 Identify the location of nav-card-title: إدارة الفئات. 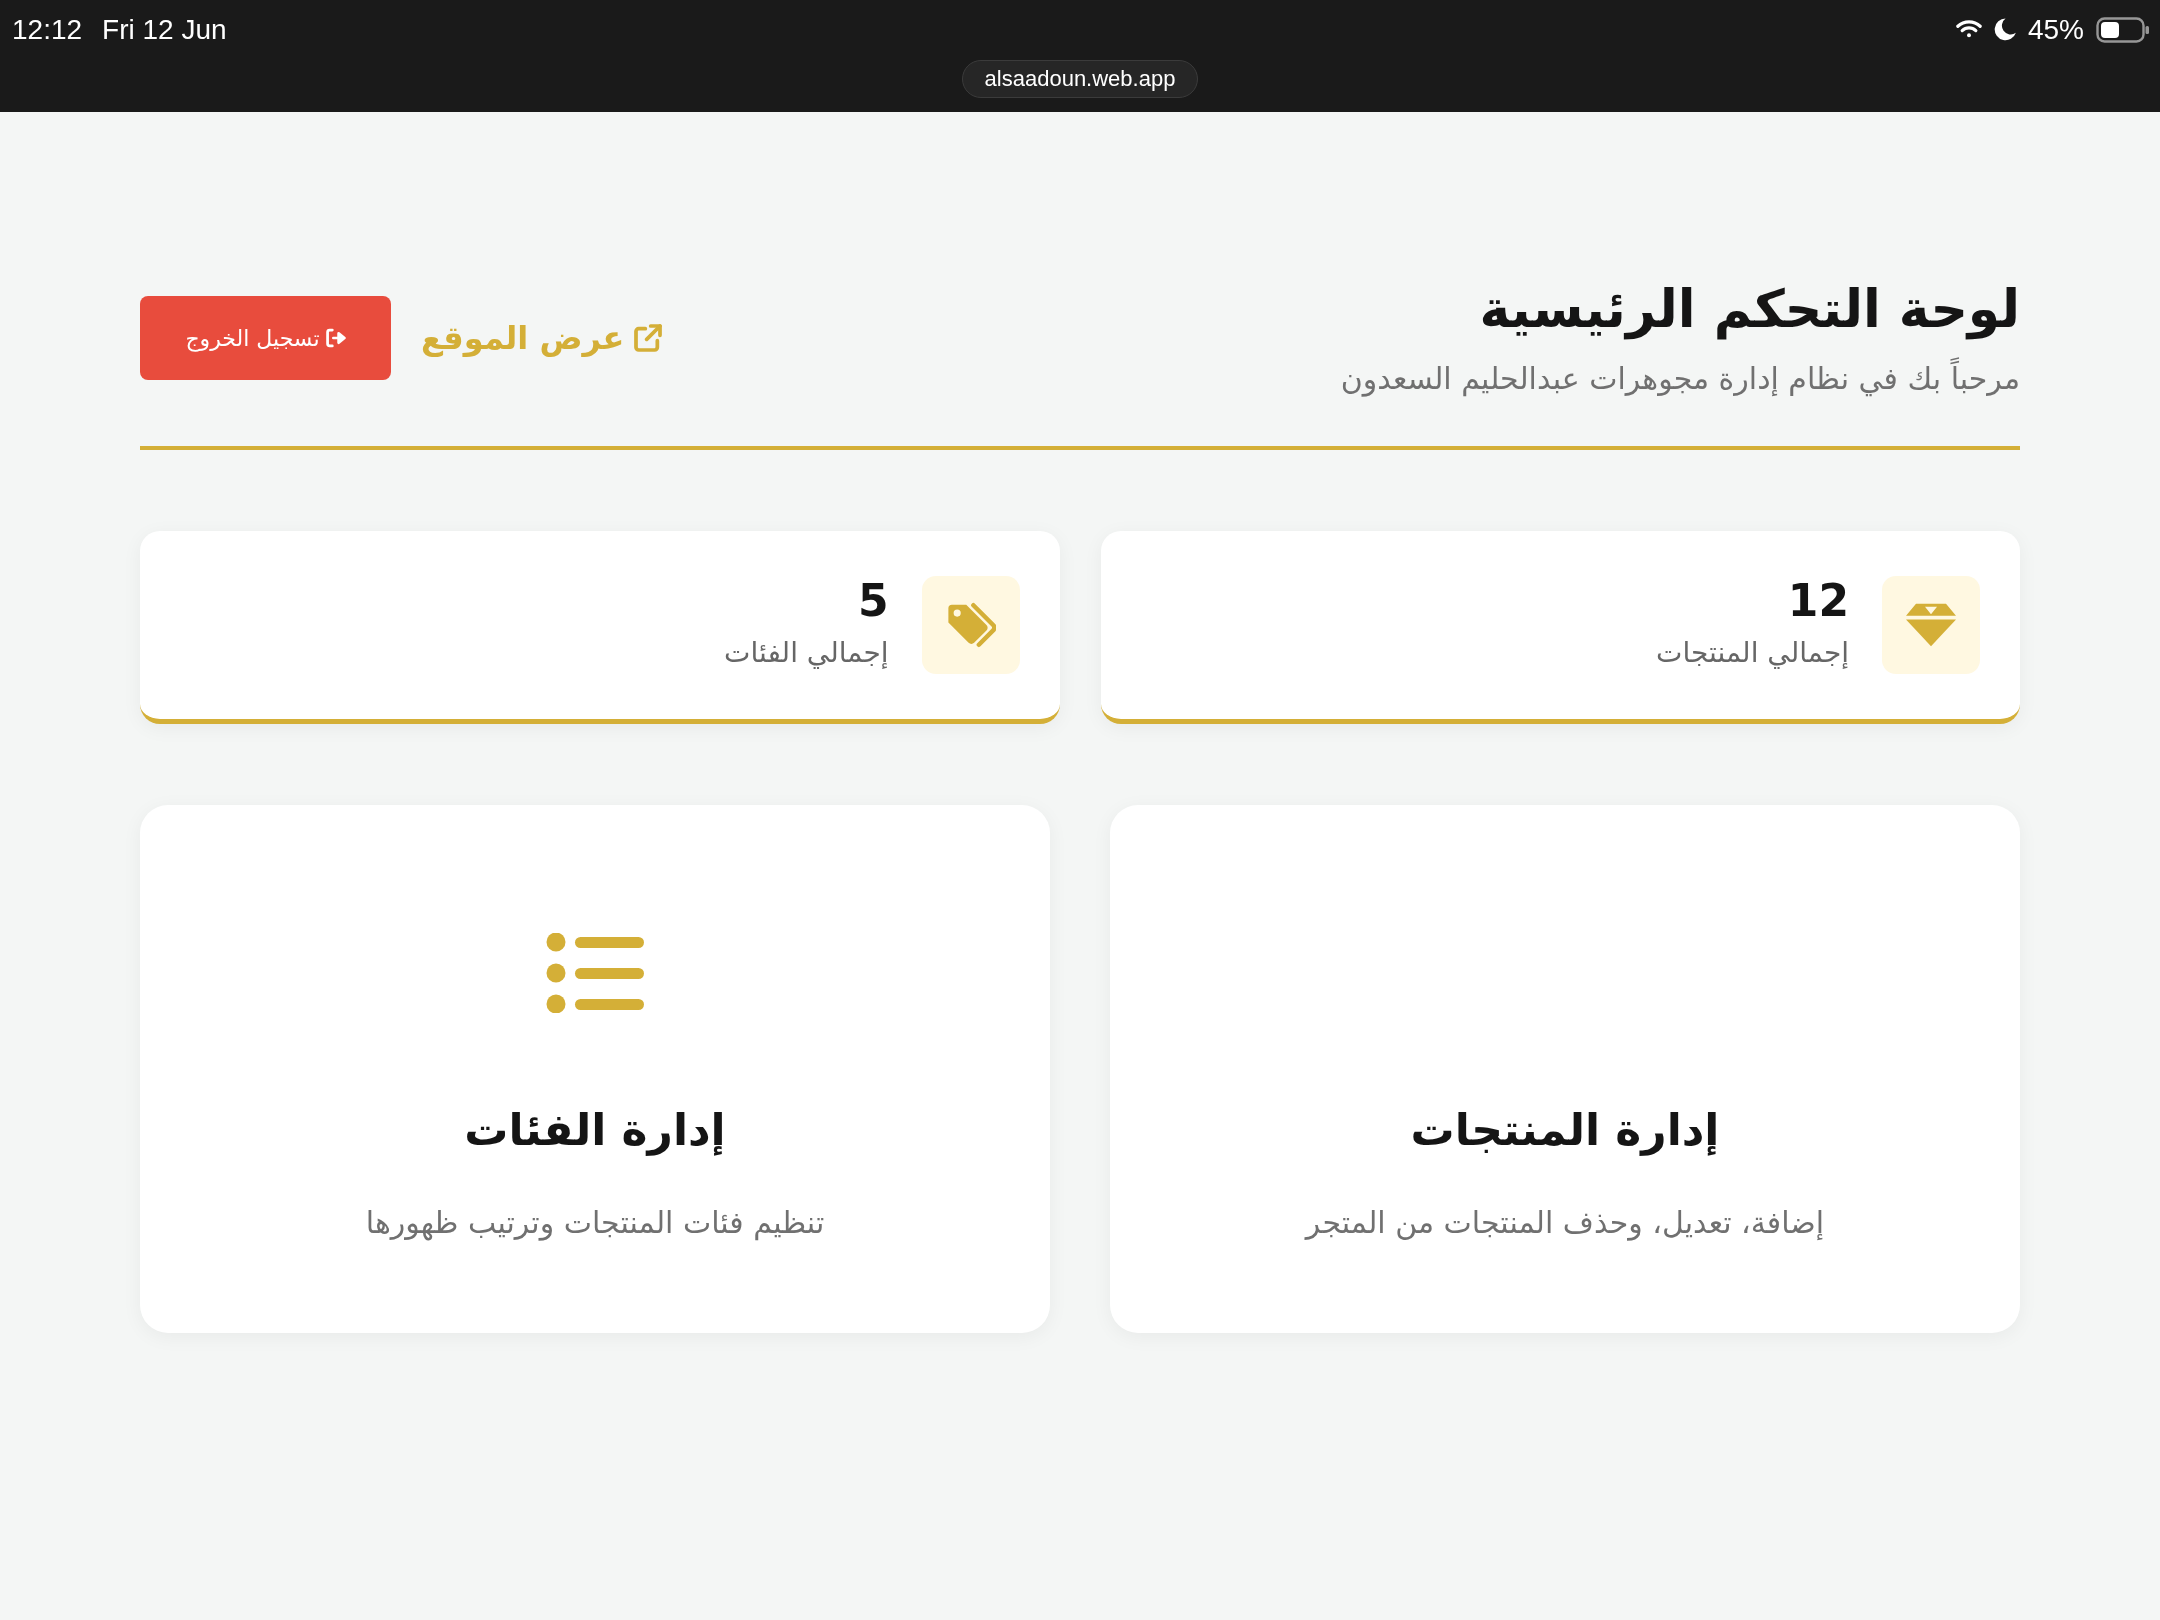
(595, 1130).